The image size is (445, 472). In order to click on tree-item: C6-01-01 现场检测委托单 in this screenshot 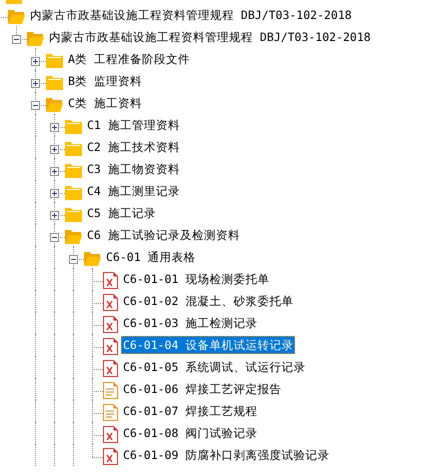, I will do `click(196, 279)`.